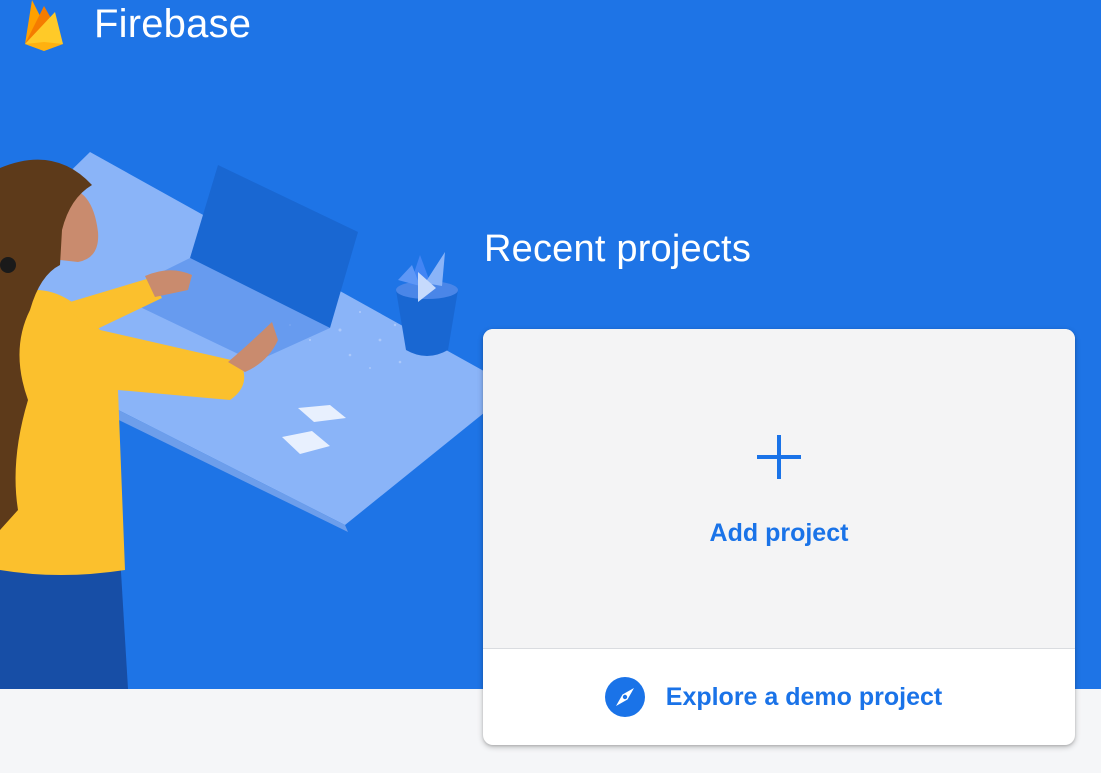 The width and height of the screenshot is (1101, 773). Describe the element at coordinates (624, 697) in the screenshot. I see `compass-icon` at that location.